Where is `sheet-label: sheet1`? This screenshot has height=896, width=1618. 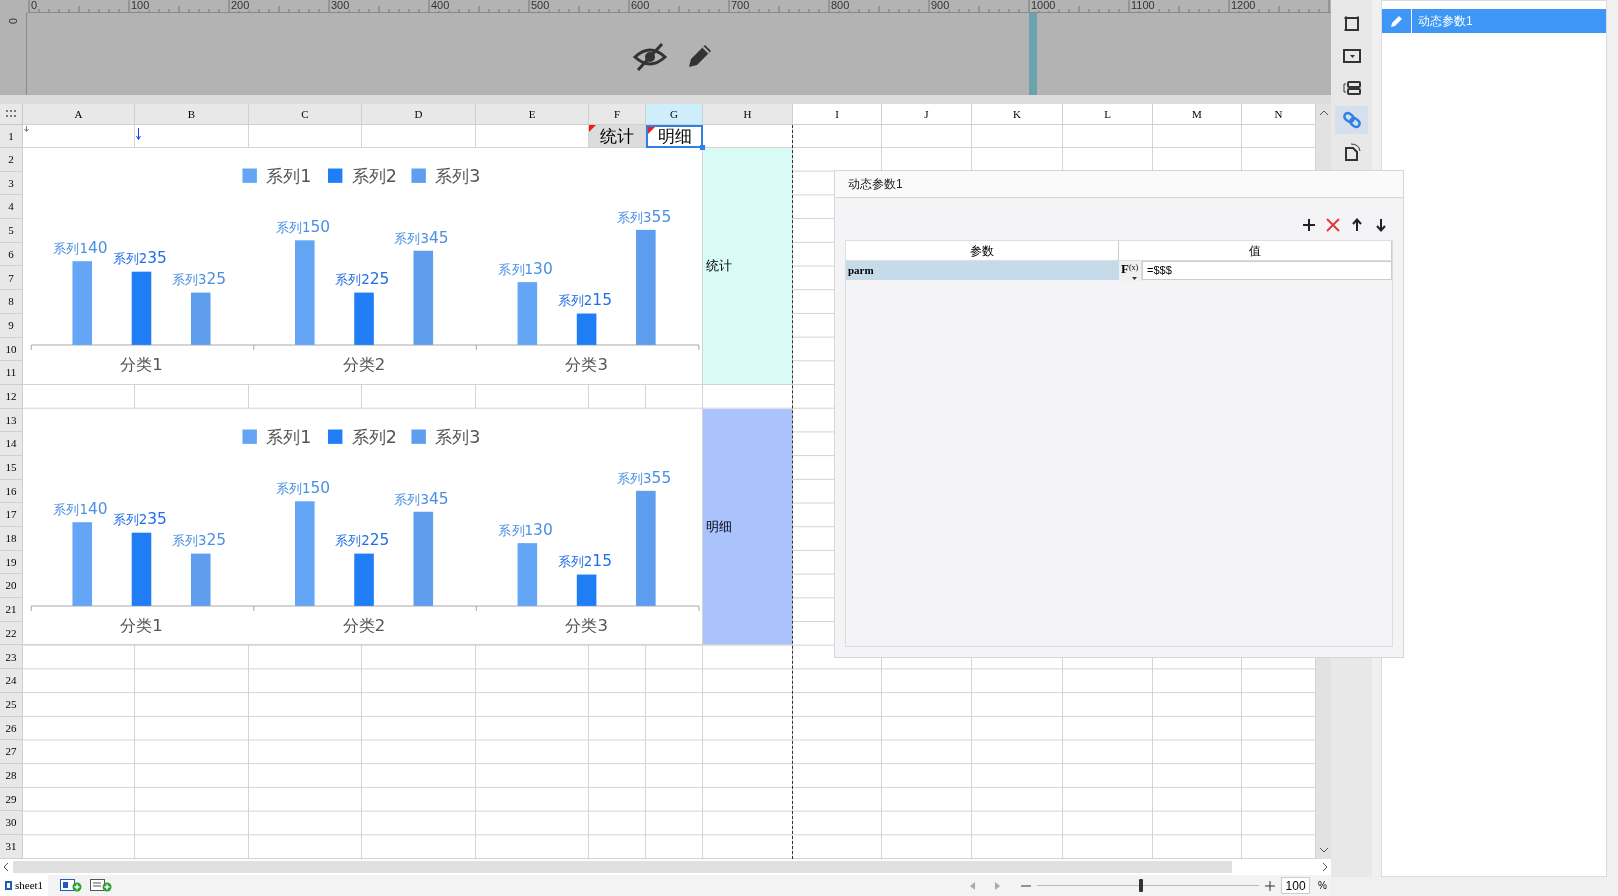
sheet-label: sheet1 is located at coordinates (29, 886).